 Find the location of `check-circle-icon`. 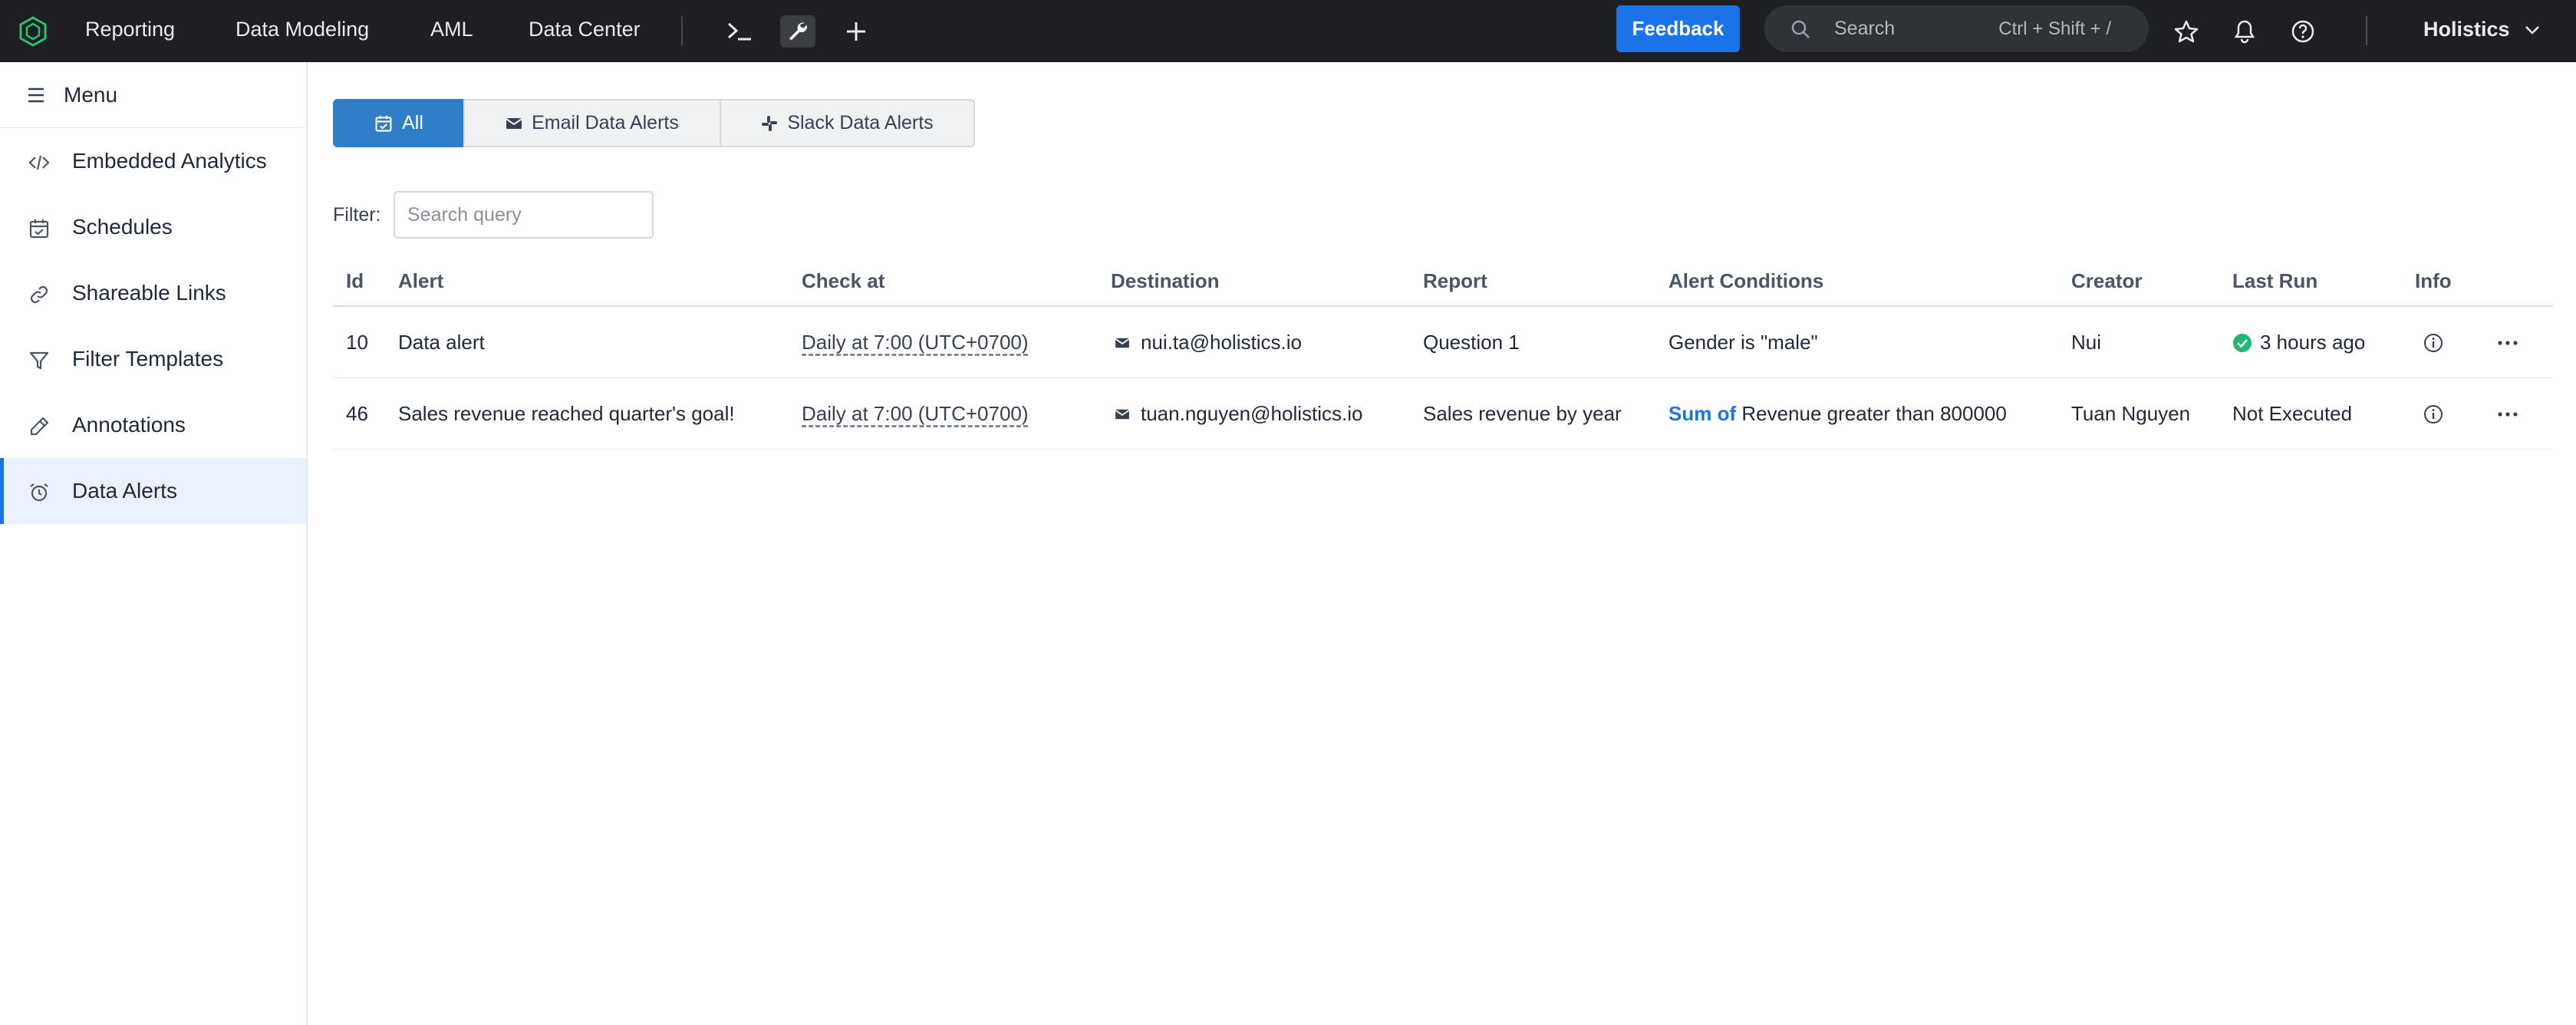

check-circle-icon is located at coordinates (2242, 343).